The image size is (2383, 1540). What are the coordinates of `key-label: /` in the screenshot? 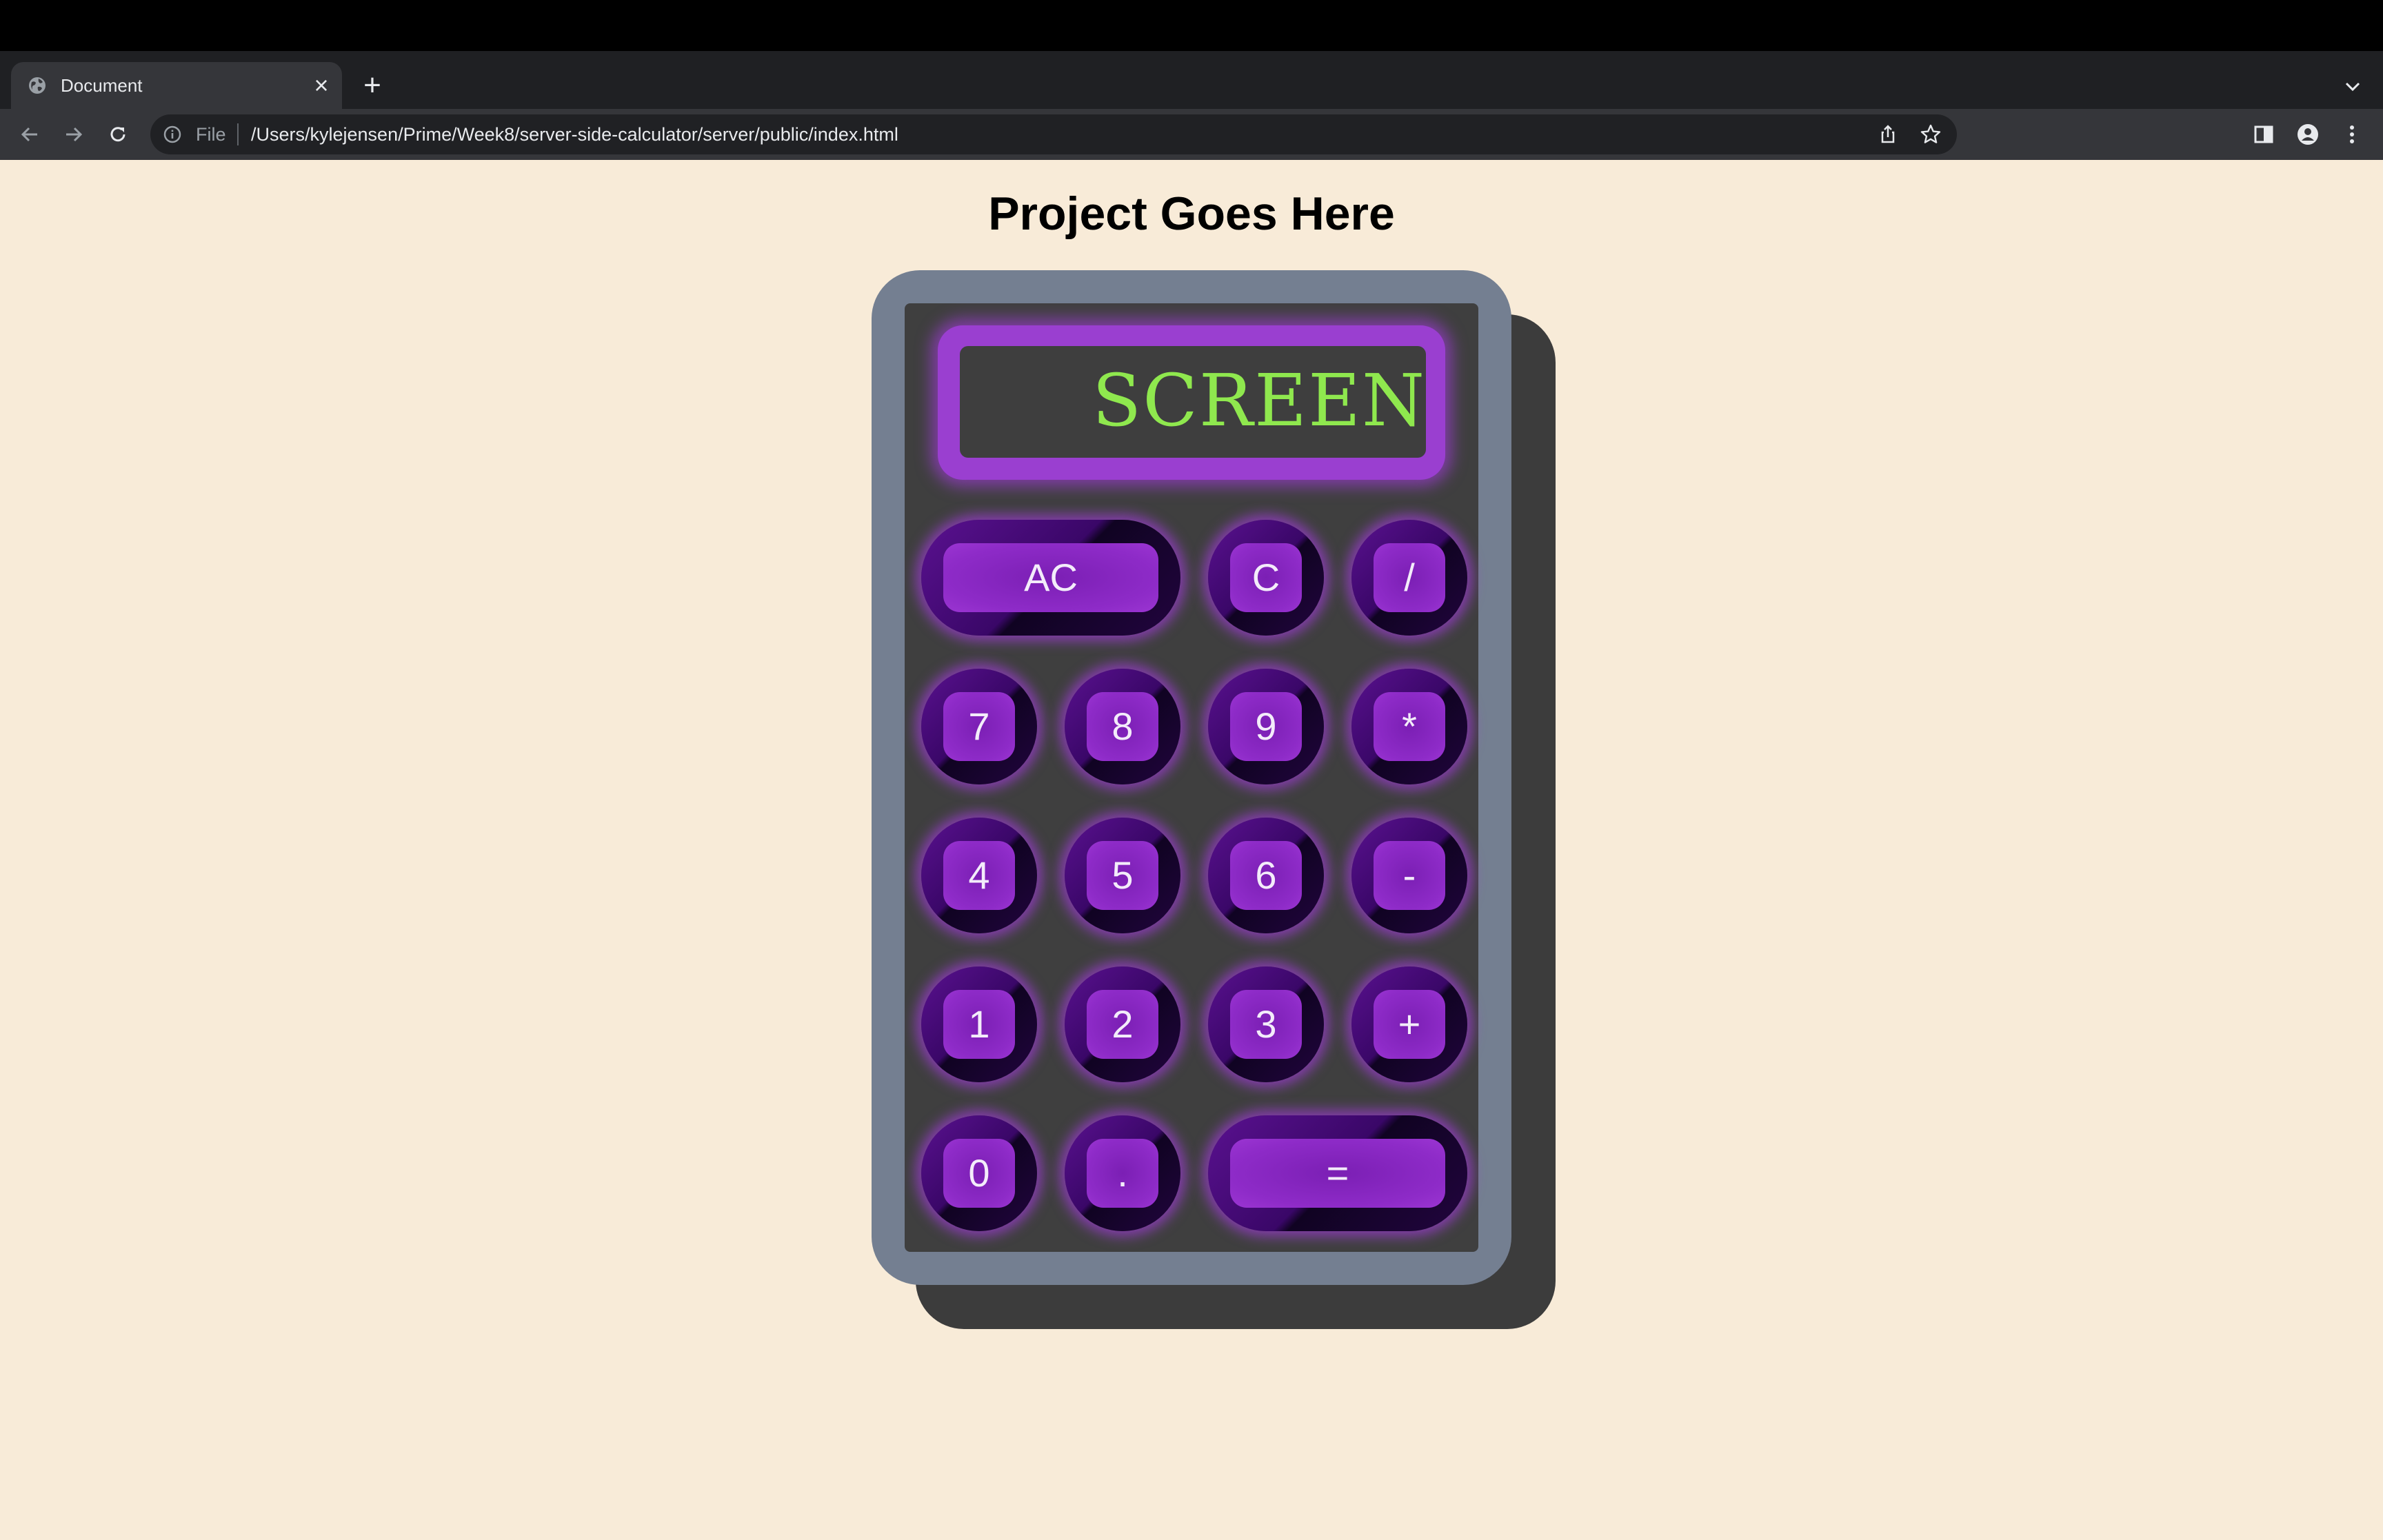 It's located at (1409, 577).